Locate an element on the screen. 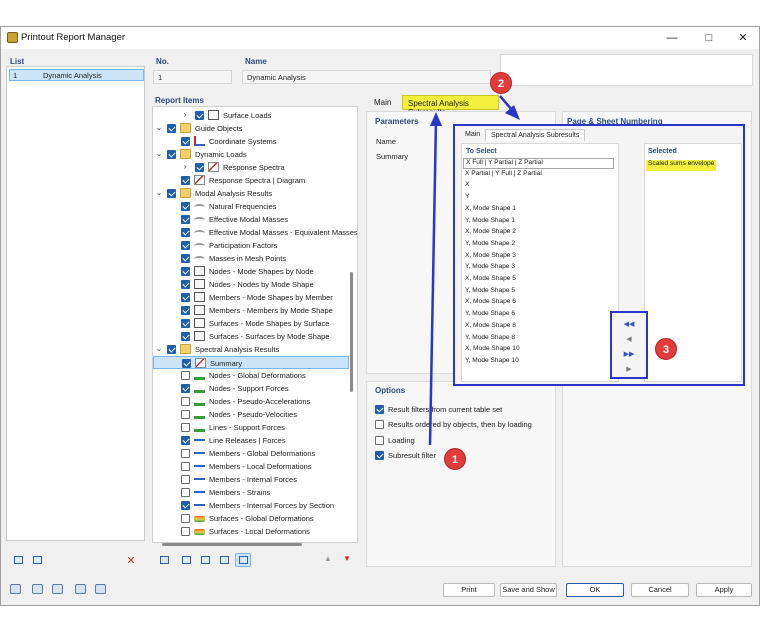 The image size is (760, 632). callout-3: 3 is located at coordinates (666, 349).